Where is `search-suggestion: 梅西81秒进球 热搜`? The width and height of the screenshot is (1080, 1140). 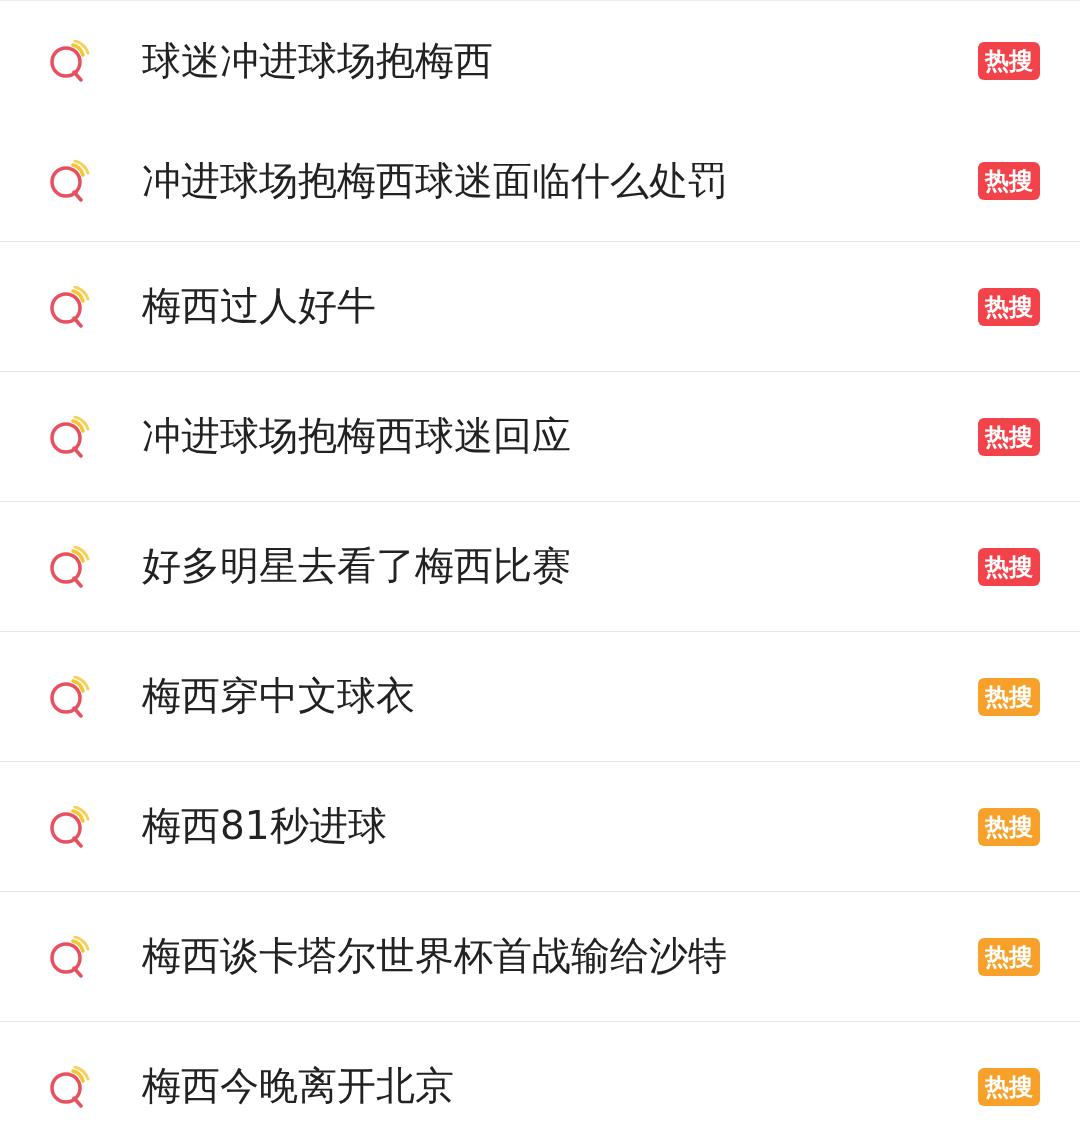
search-suggestion: 梅西81秒进球 热搜 is located at coordinates (540, 826).